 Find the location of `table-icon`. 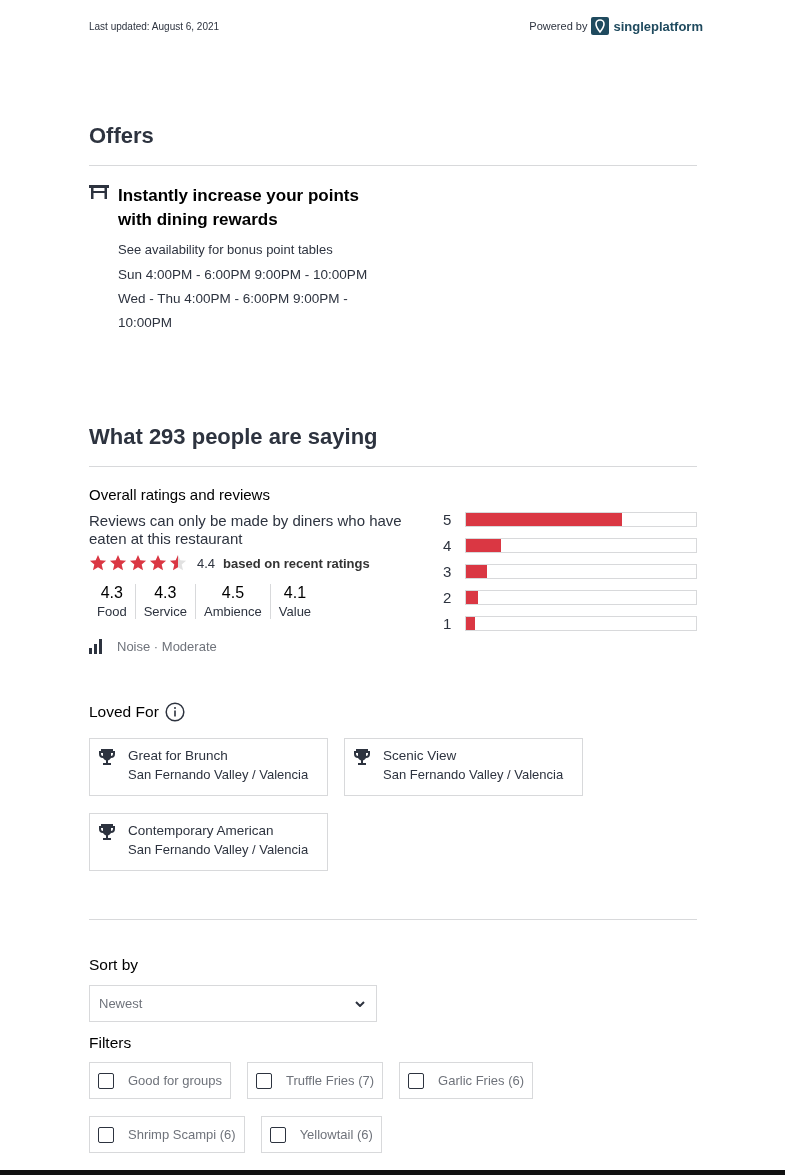

table-icon is located at coordinates (99, 192).